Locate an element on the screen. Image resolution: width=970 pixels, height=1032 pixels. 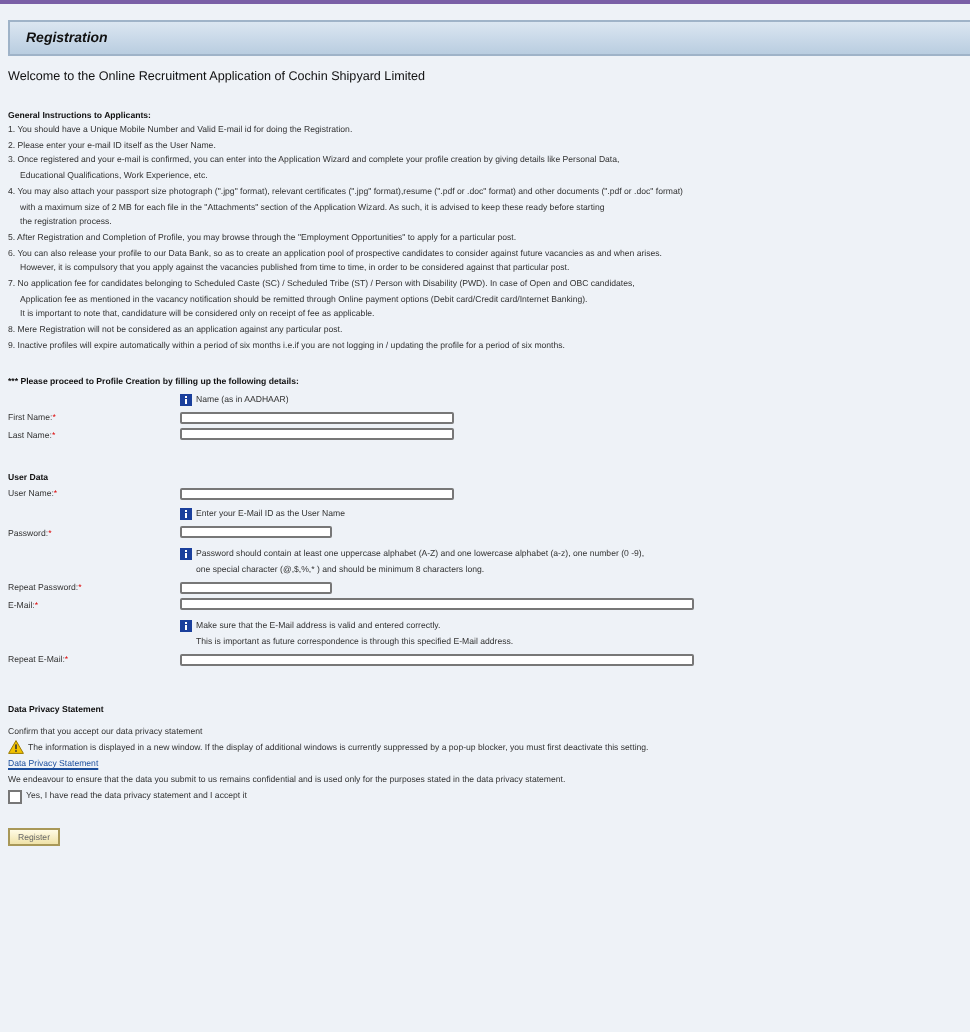
warning-icon is located at coordinates (16, 747).